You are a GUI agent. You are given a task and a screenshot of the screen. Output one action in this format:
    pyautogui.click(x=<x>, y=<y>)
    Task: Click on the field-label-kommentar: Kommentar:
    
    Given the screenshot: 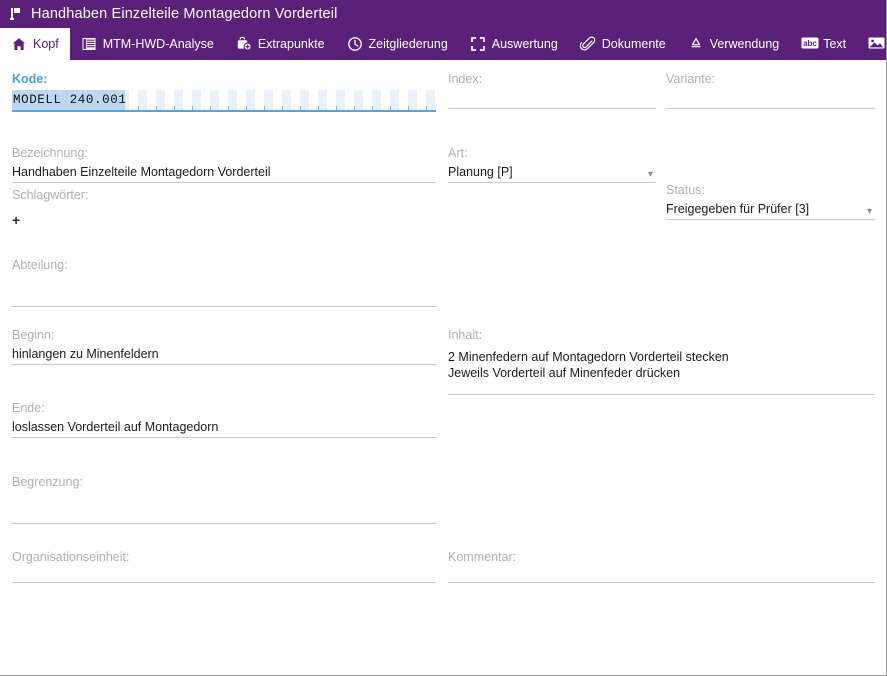 What is the action you would take?
    pyautogui.click(x=482, y=557)
    